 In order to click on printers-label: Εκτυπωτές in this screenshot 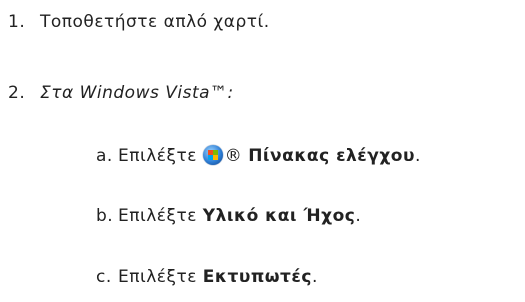, I will do `click(257, 277)`.